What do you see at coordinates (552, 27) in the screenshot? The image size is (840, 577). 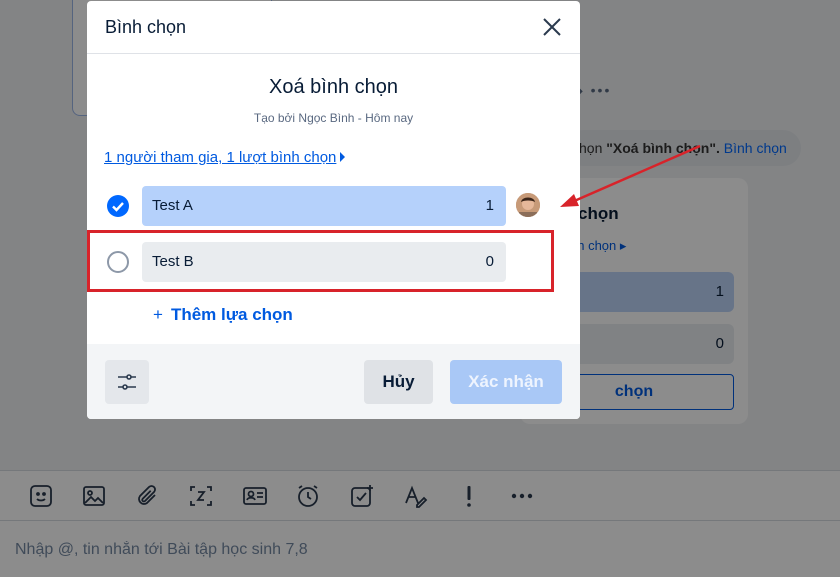 I see `close-icon` at bounding box center [552, 27].